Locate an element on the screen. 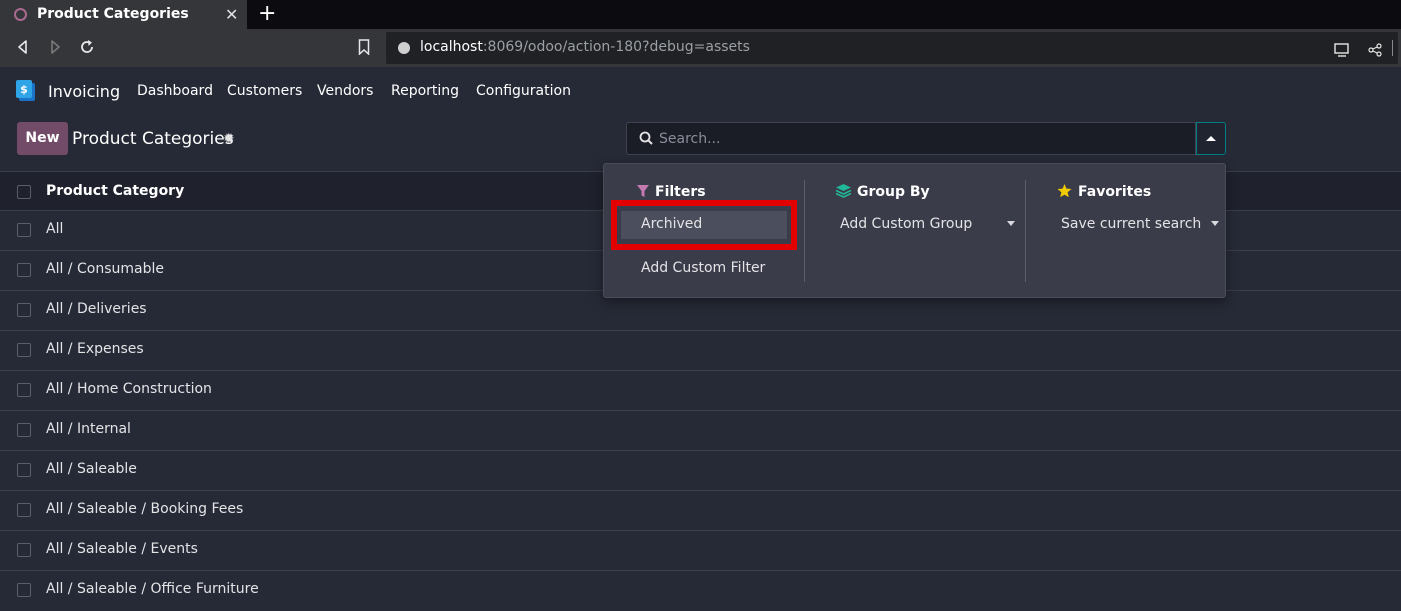 This screenshot has width=1401, height=611. search-bar is located at coordinates (911, 138).